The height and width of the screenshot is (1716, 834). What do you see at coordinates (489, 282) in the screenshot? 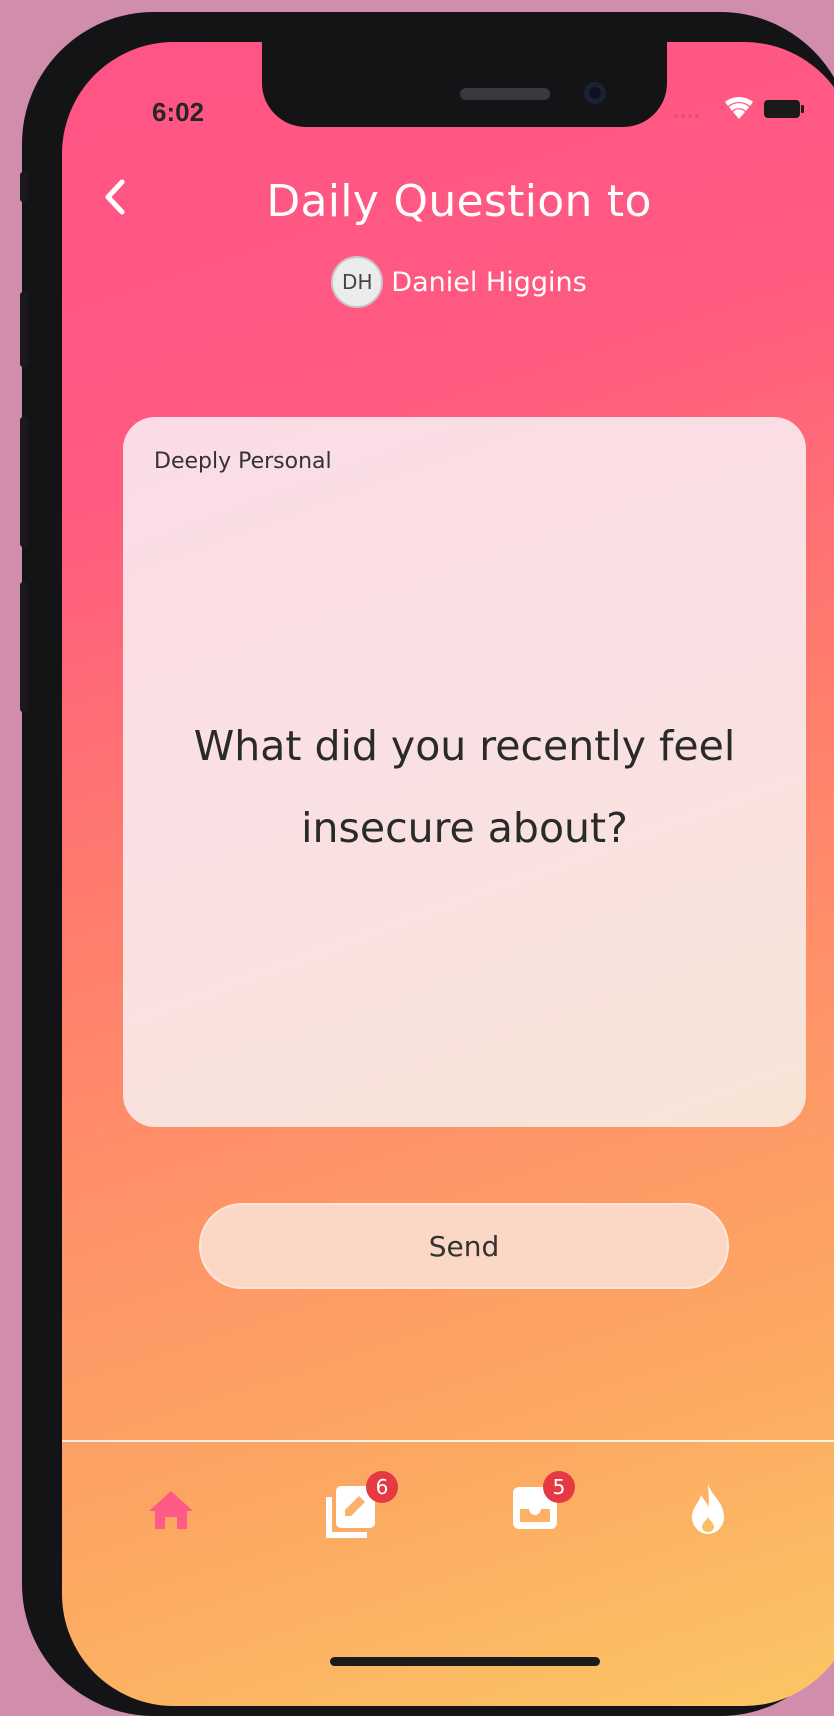
I see `recipient-name: Daniel Higgins` at bounding box center [489, 282].